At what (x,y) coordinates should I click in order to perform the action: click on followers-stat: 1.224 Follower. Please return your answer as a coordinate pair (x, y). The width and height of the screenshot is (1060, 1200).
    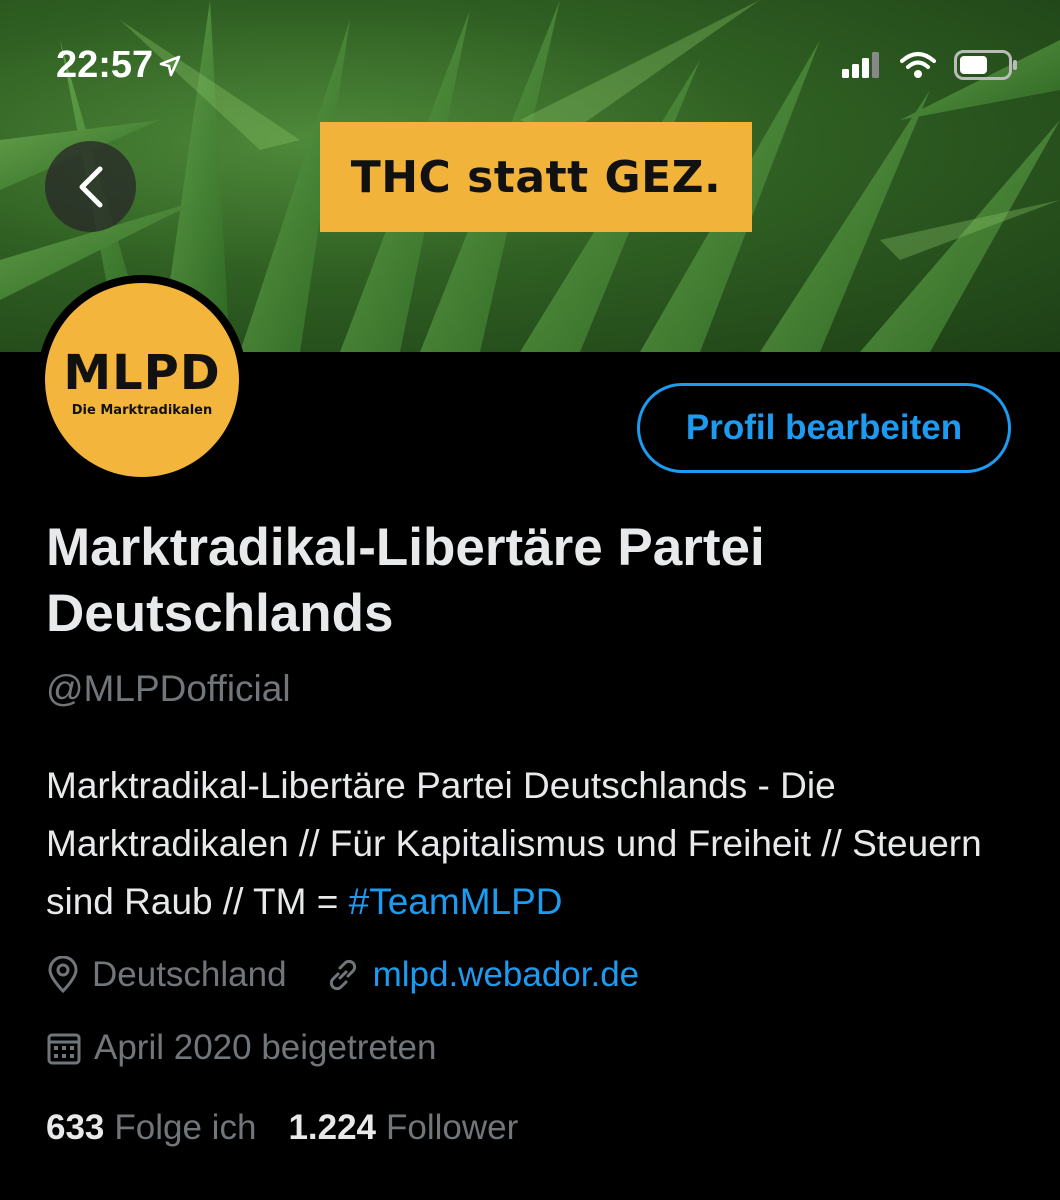
    Looking at the image, I should click on (403, 1128).